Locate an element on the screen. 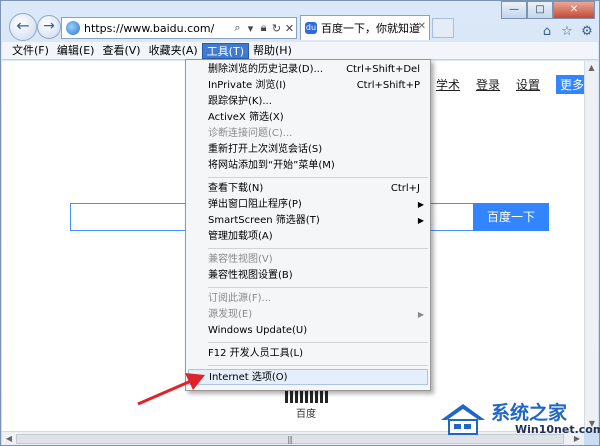 This screenshot has height=446, width=600. menu-delete-history: 删除浏览的历史记录(D)... Ctrl+Shift+Del is located at coordinates (308, 70).